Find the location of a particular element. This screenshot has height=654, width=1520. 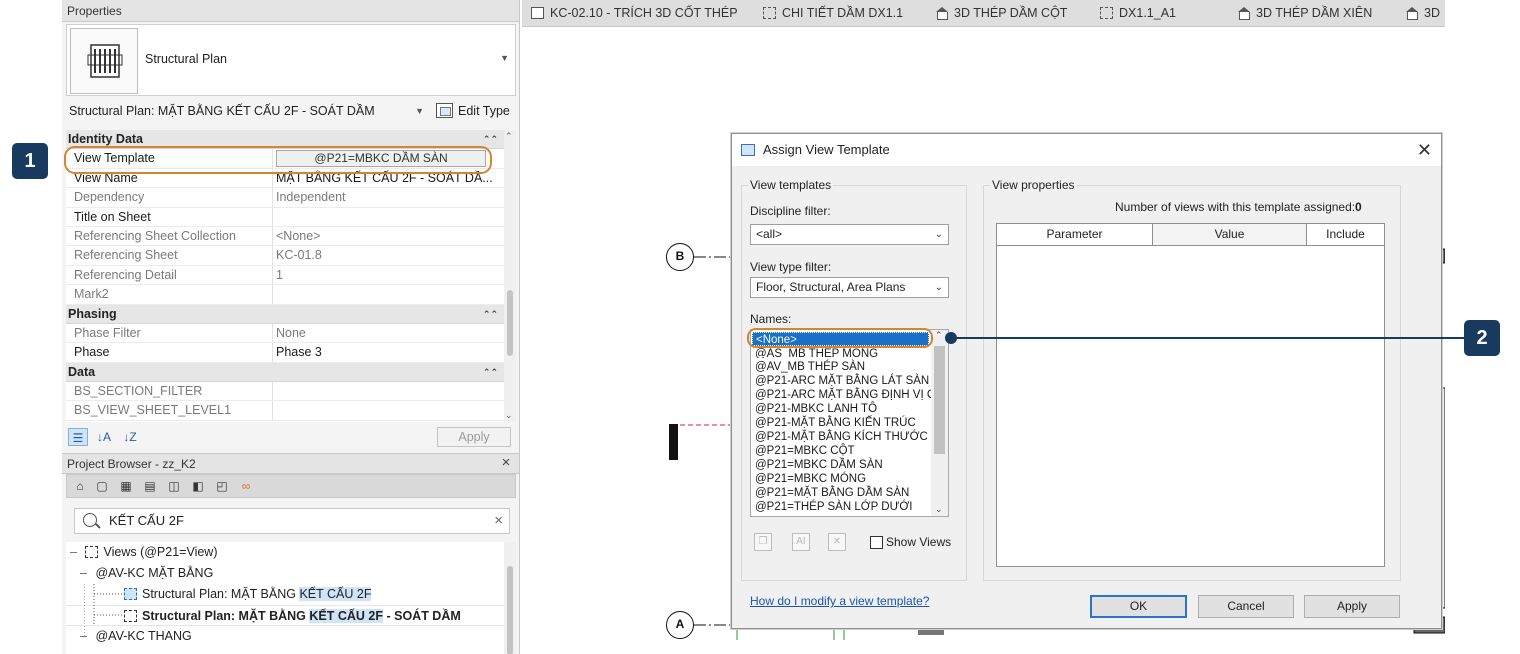

tab-dx1-1-a1: DX1.1_A1 is located at coordinates (1136, 13).